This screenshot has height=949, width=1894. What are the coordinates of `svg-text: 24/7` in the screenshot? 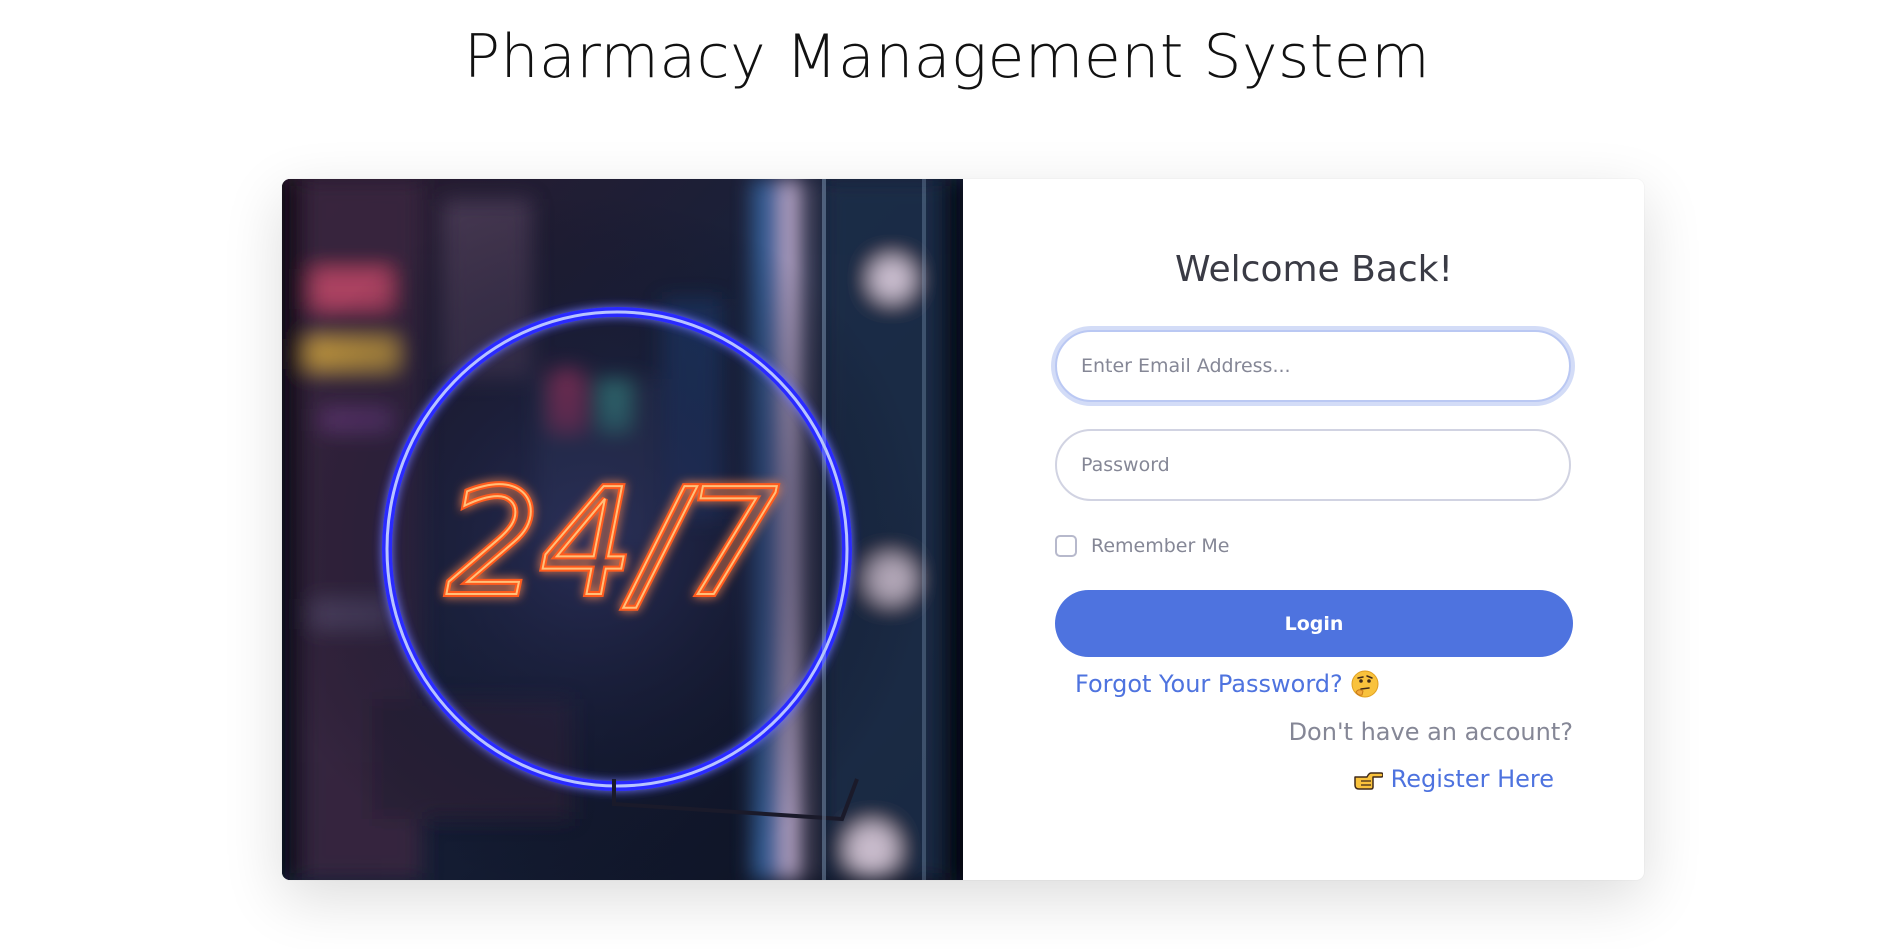 It's located at (612, 543).